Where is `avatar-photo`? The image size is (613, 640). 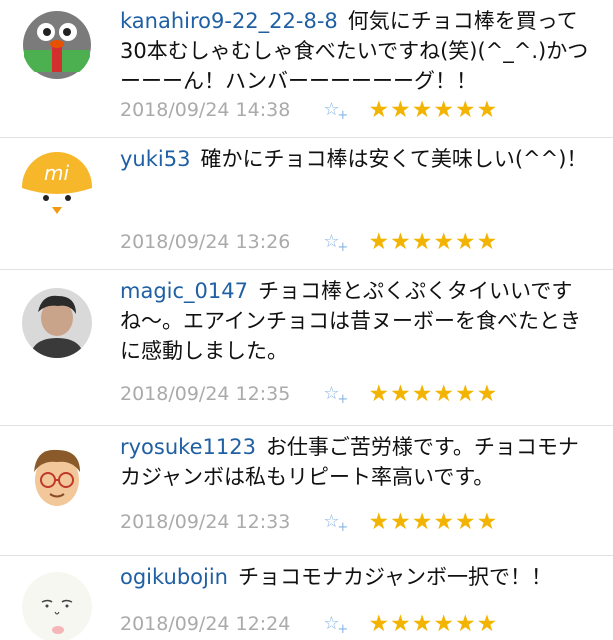 avatar-photo is located at coordinates (57, 323).